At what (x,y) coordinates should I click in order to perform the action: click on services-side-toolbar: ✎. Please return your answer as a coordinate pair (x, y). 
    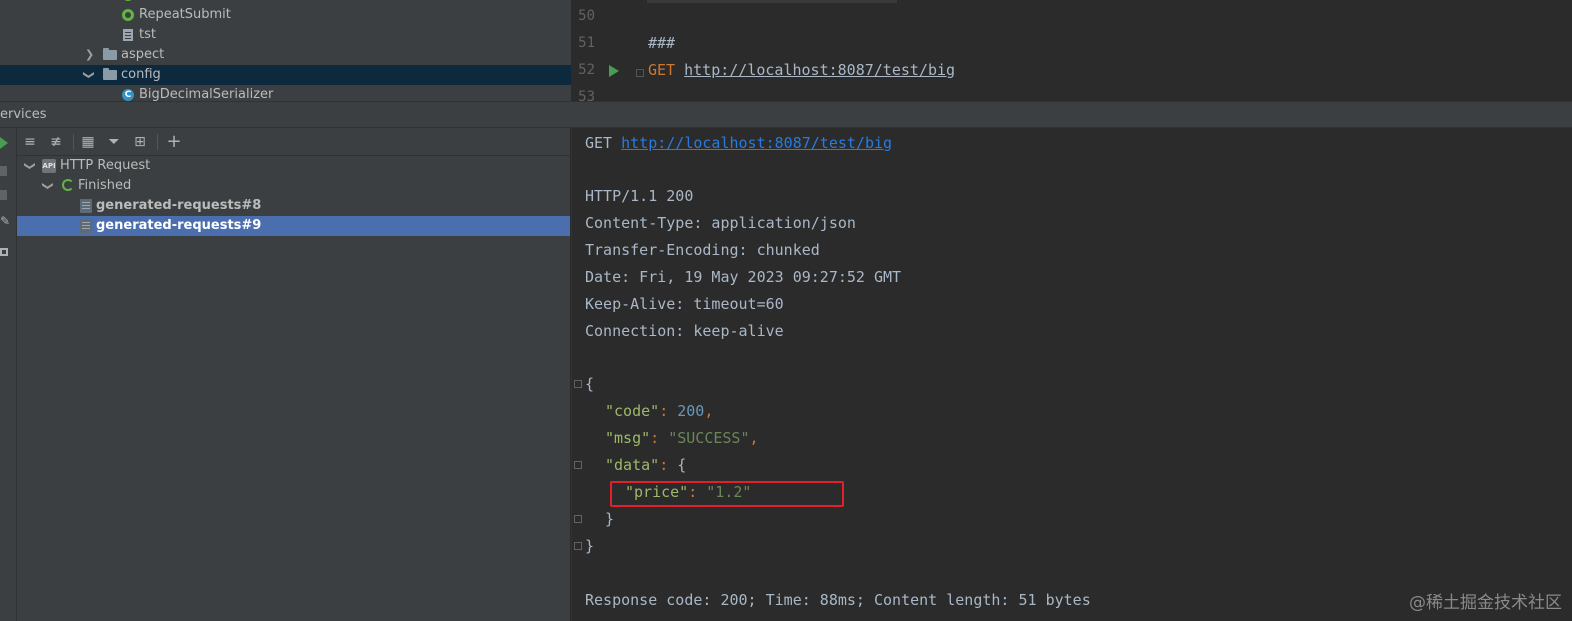
    Looking at the image, I should click on (8, 374).